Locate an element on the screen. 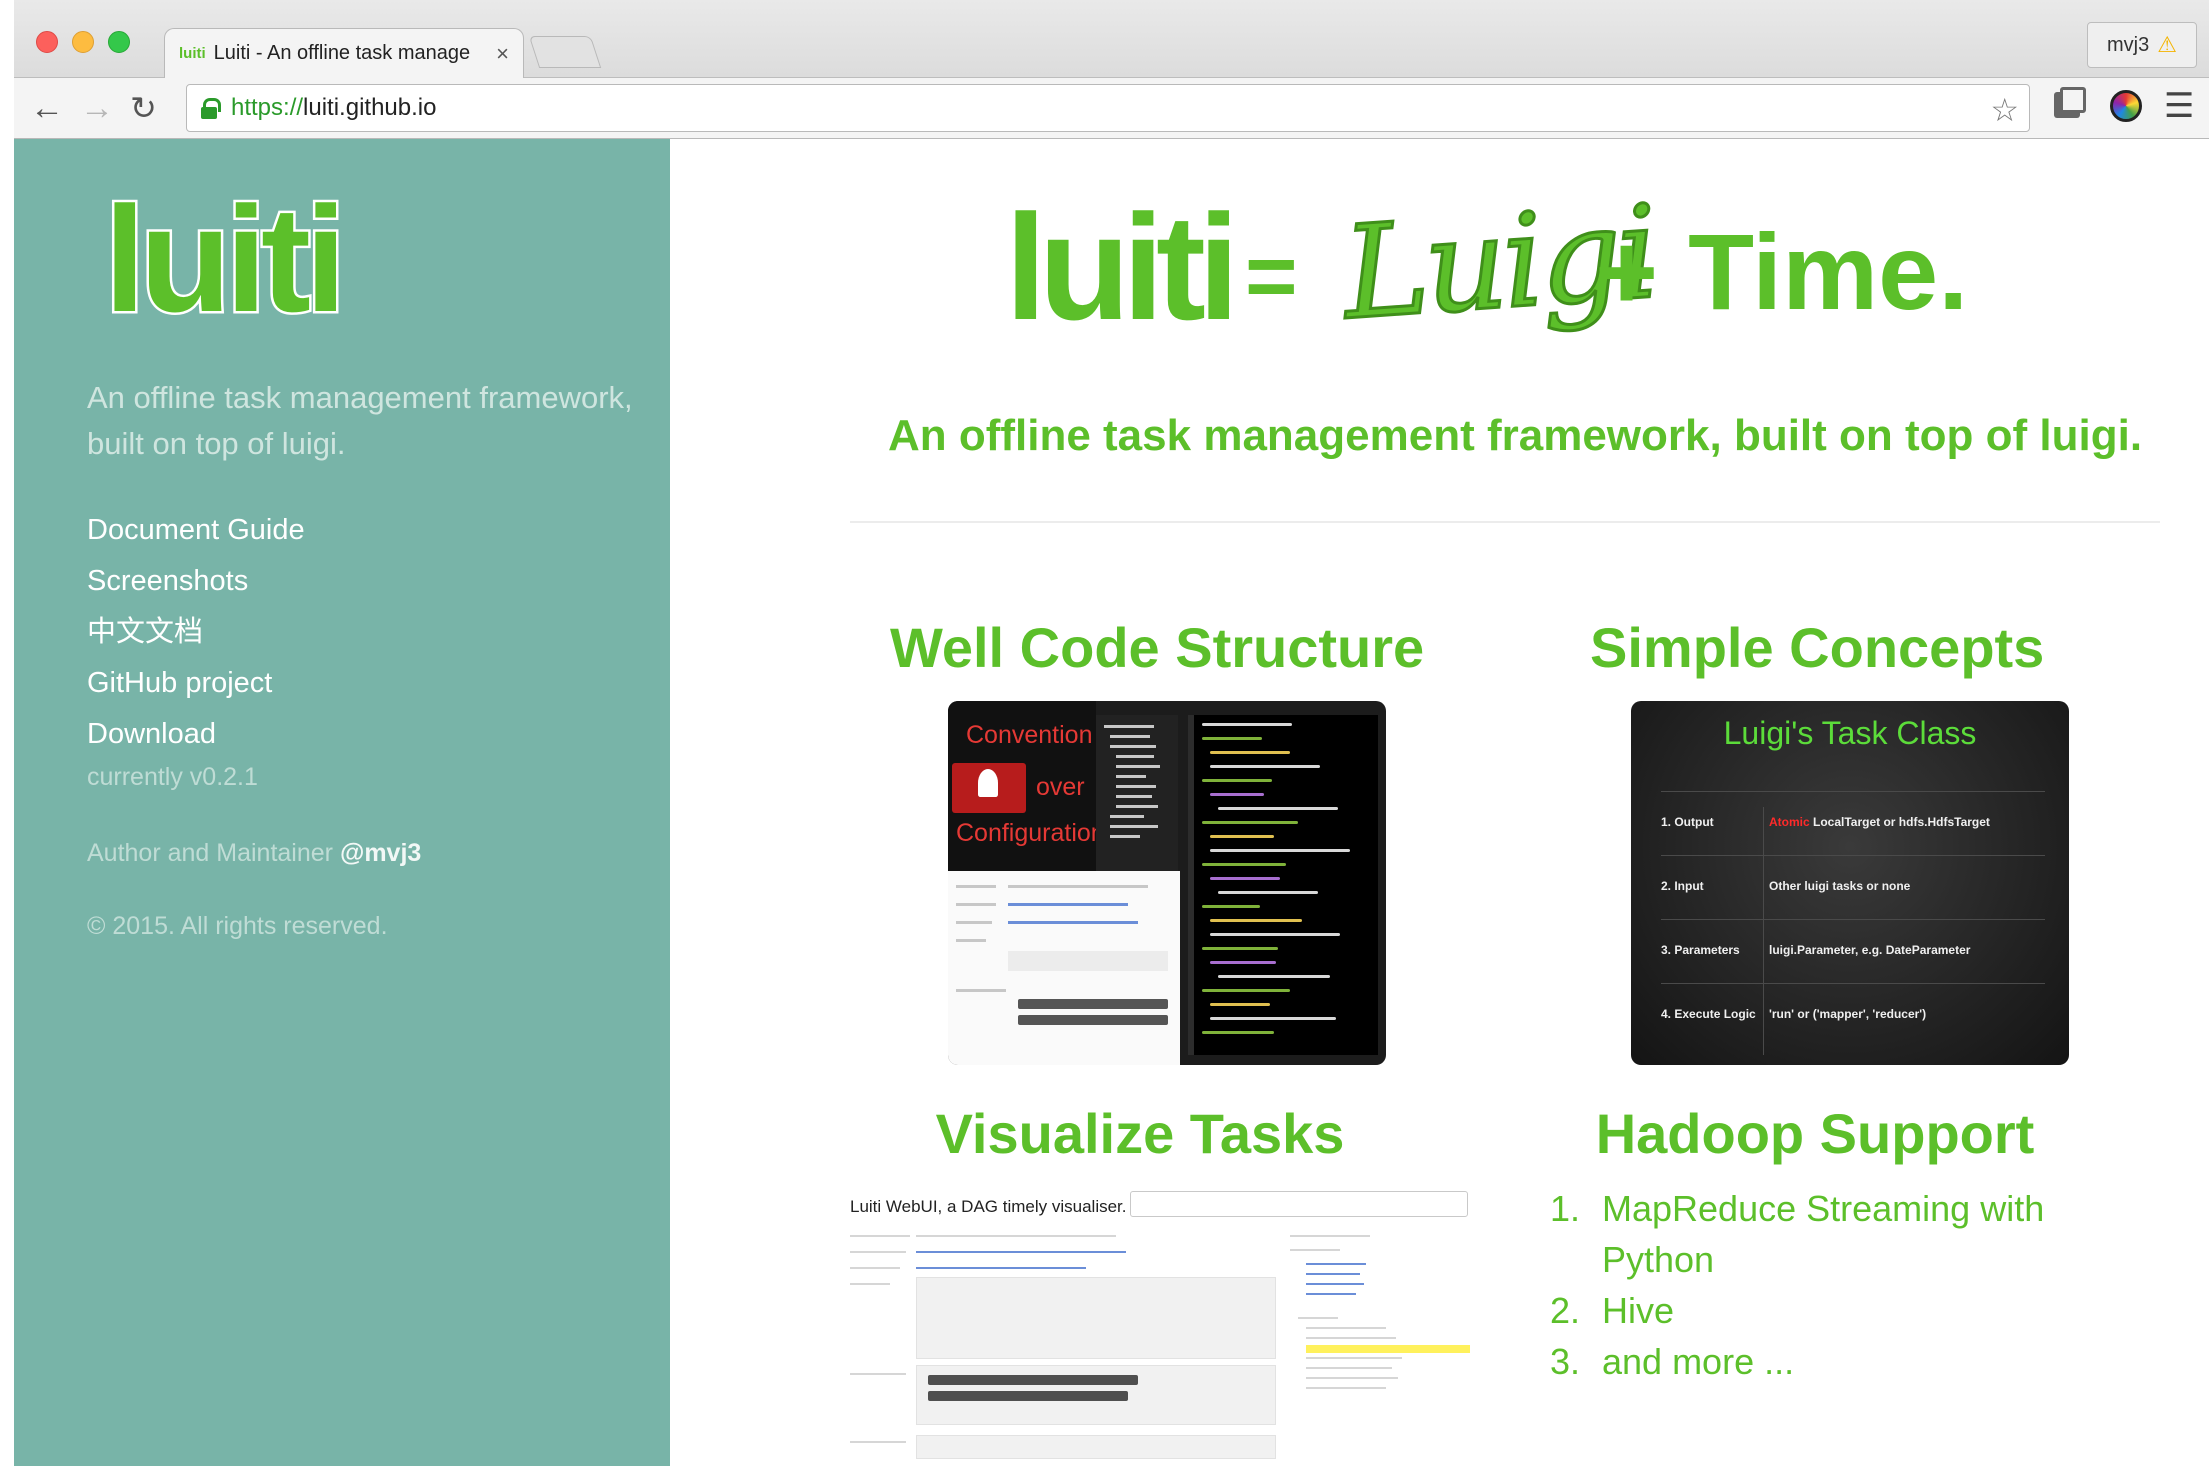 This screenshot has width=2209, height=1466. divider is located at coordinates (1505, 522).